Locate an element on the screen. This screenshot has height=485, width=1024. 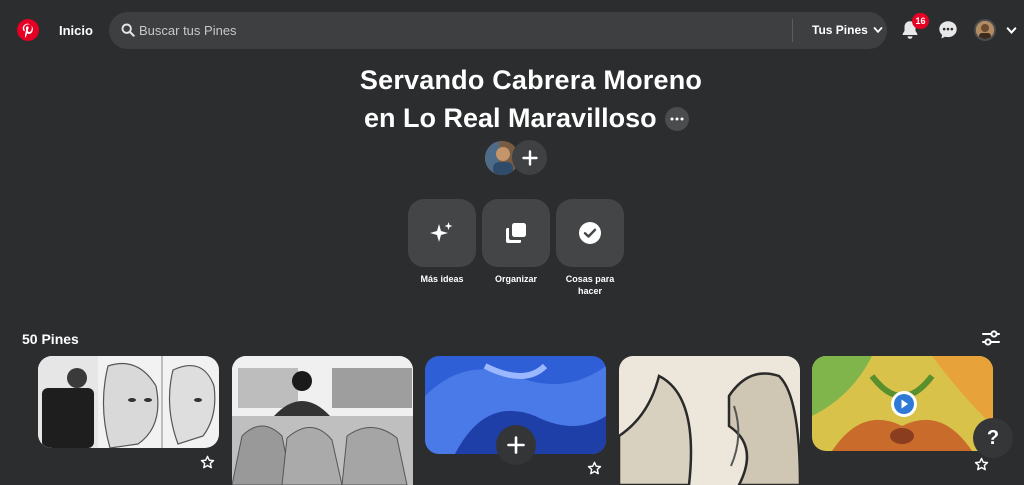
help-button: ? is located at coordinates (993, 438).